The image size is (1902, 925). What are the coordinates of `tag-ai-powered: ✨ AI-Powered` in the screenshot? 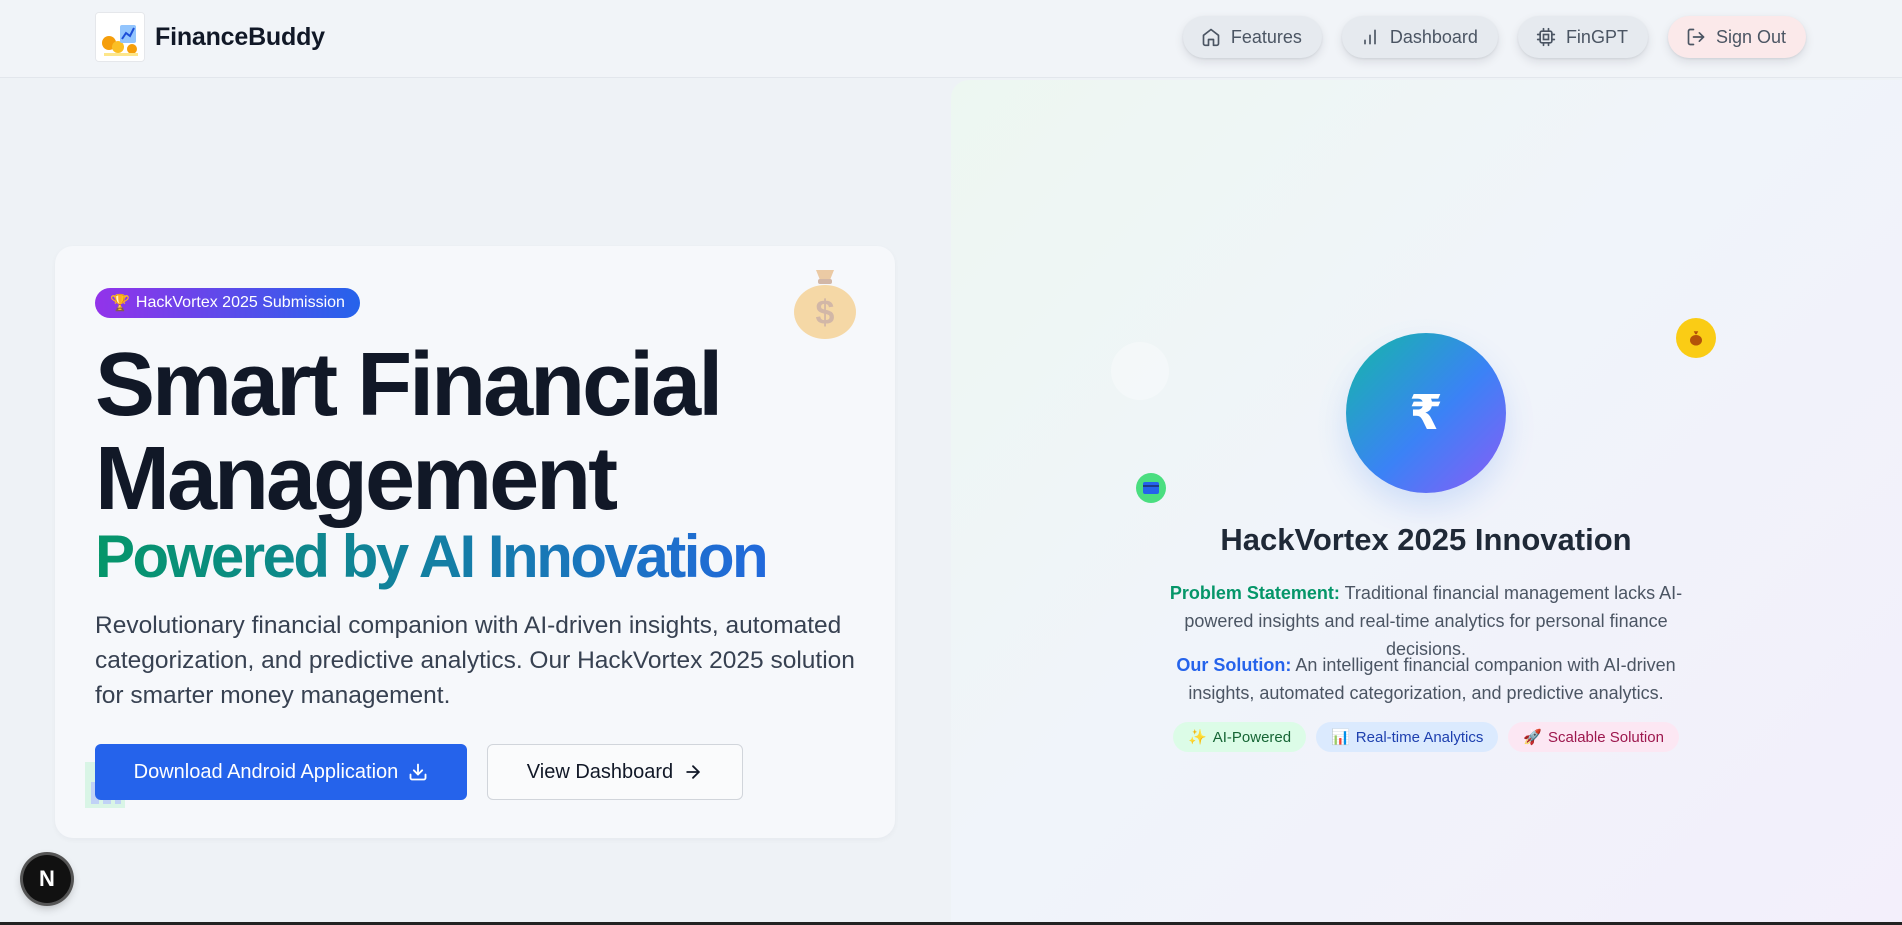 It's located at (1240, 737).